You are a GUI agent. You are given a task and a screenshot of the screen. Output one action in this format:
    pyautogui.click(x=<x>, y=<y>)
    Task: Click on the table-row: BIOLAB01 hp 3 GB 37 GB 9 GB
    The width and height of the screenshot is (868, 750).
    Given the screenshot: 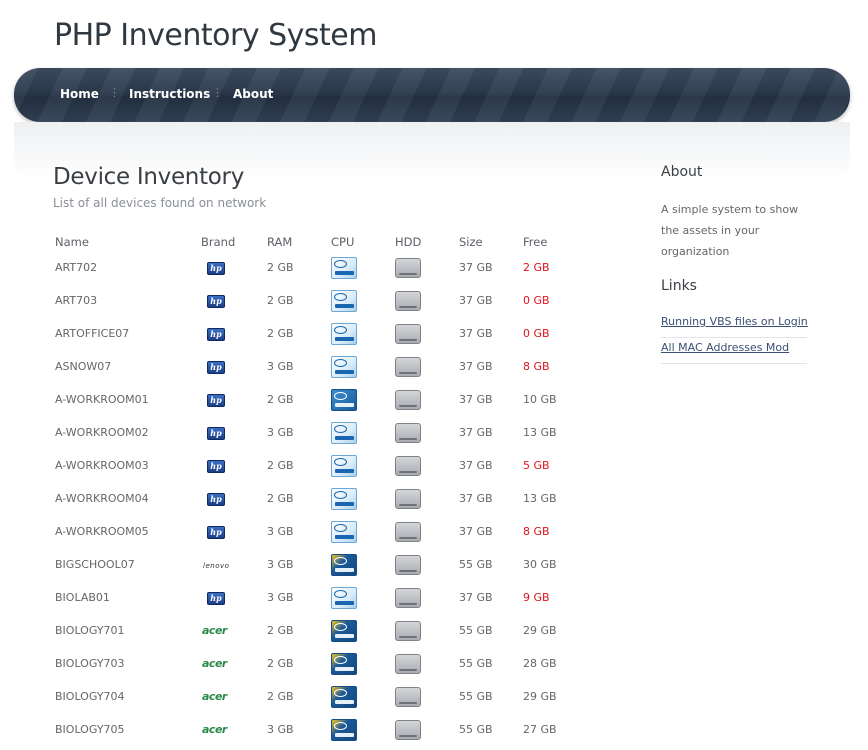 What is the action you would take?
    pyautogui.click(x=318, y=597)
    